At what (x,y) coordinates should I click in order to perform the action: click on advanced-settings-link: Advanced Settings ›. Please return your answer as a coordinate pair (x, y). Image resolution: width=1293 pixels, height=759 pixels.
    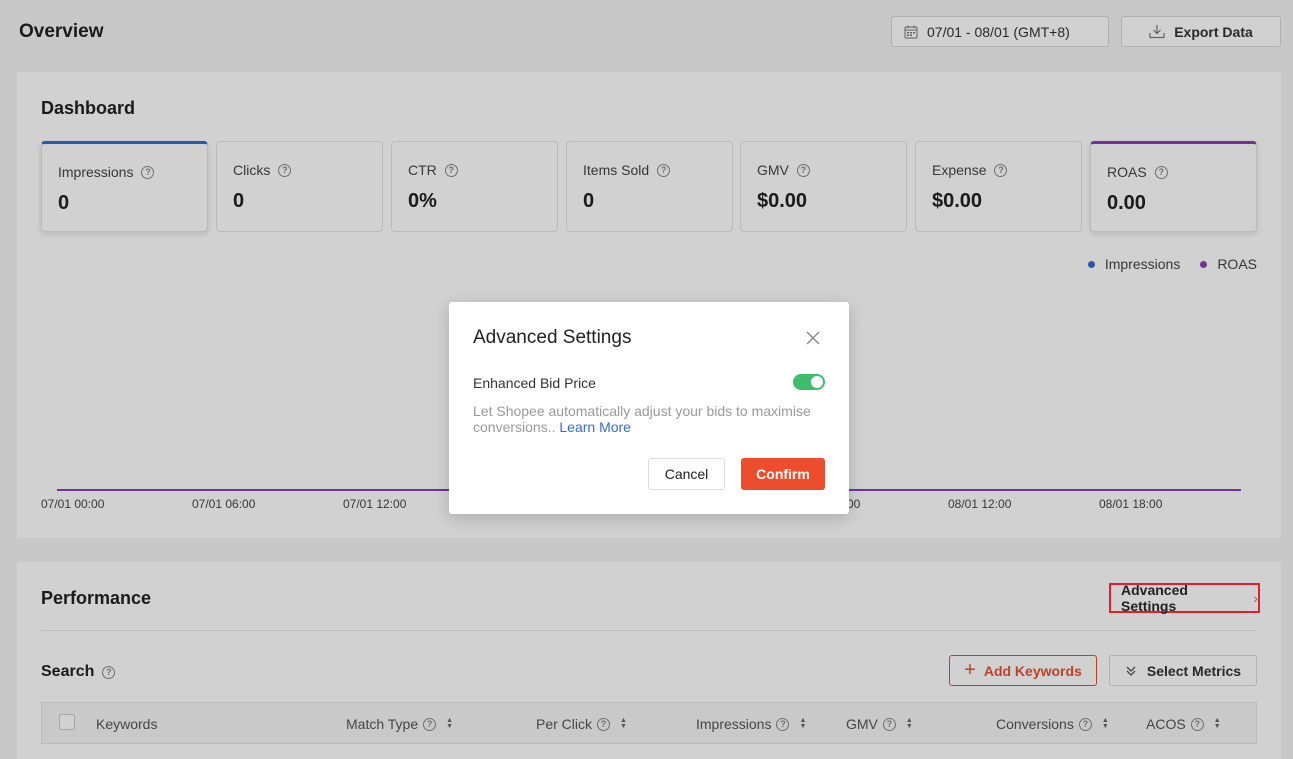
    Looking at the image, I should click on (1184, 598).